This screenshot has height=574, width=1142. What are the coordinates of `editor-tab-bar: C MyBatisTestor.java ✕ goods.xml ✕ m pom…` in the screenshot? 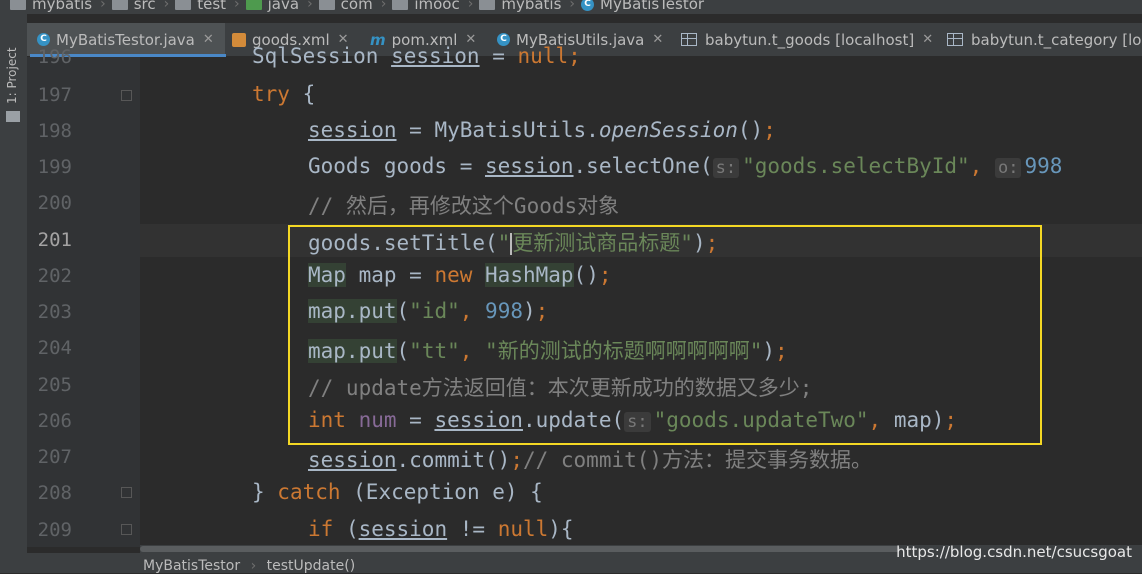 It's located at (584, 39).